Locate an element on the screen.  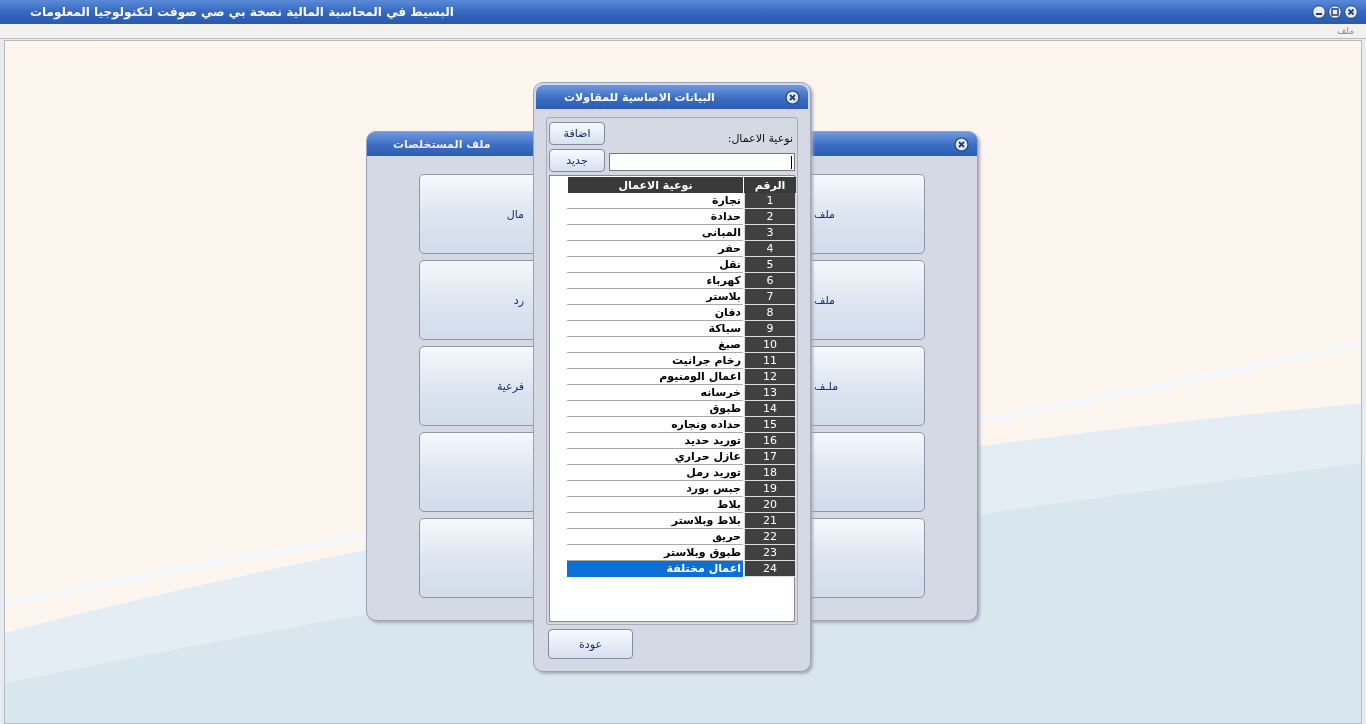
row-number: 24 is located at coordinates (770, 569).